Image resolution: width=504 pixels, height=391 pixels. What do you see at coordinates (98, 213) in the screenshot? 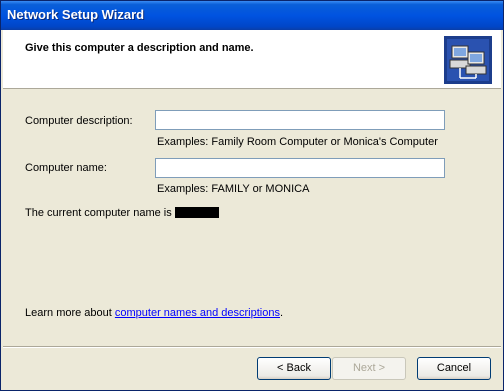
I see `current-name-text: The current computer name is` at bounding box center [98, 213].